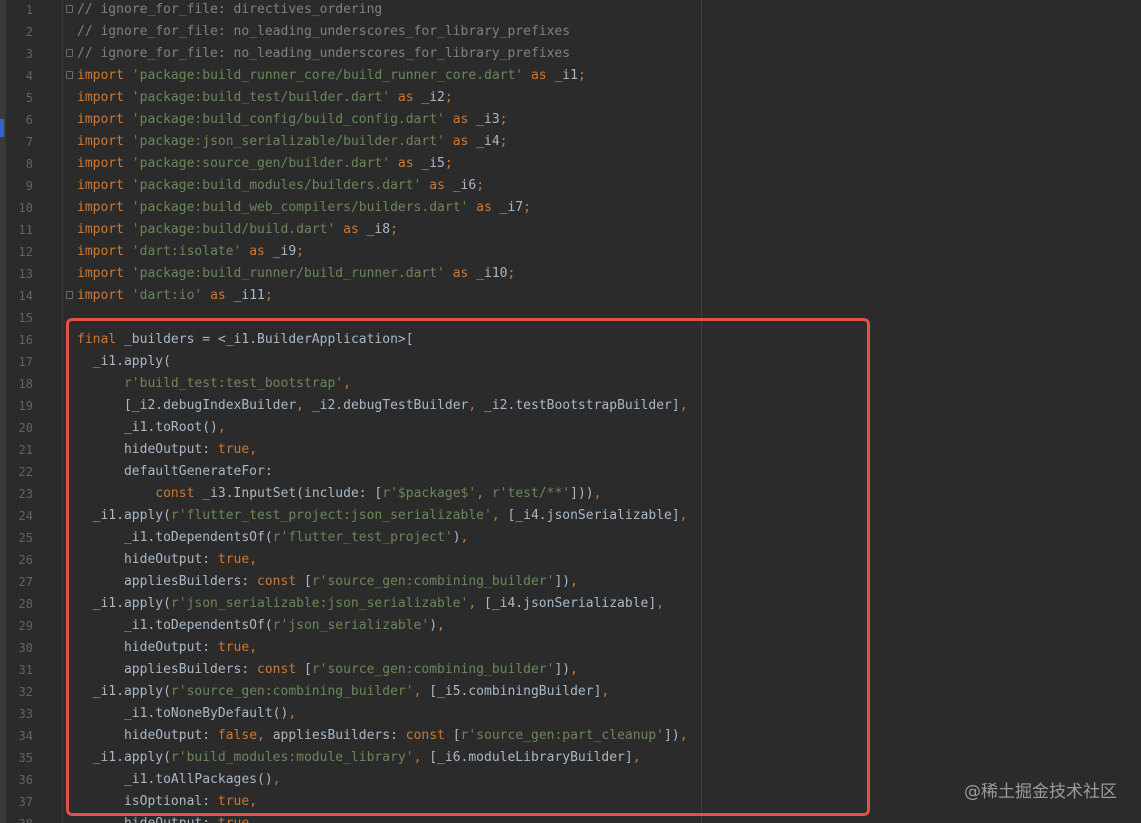 Image resolution: width=1141 pixels, height=823 pixels. I want to click on code-text: defaultGenerateFor:, so click(175, 472).